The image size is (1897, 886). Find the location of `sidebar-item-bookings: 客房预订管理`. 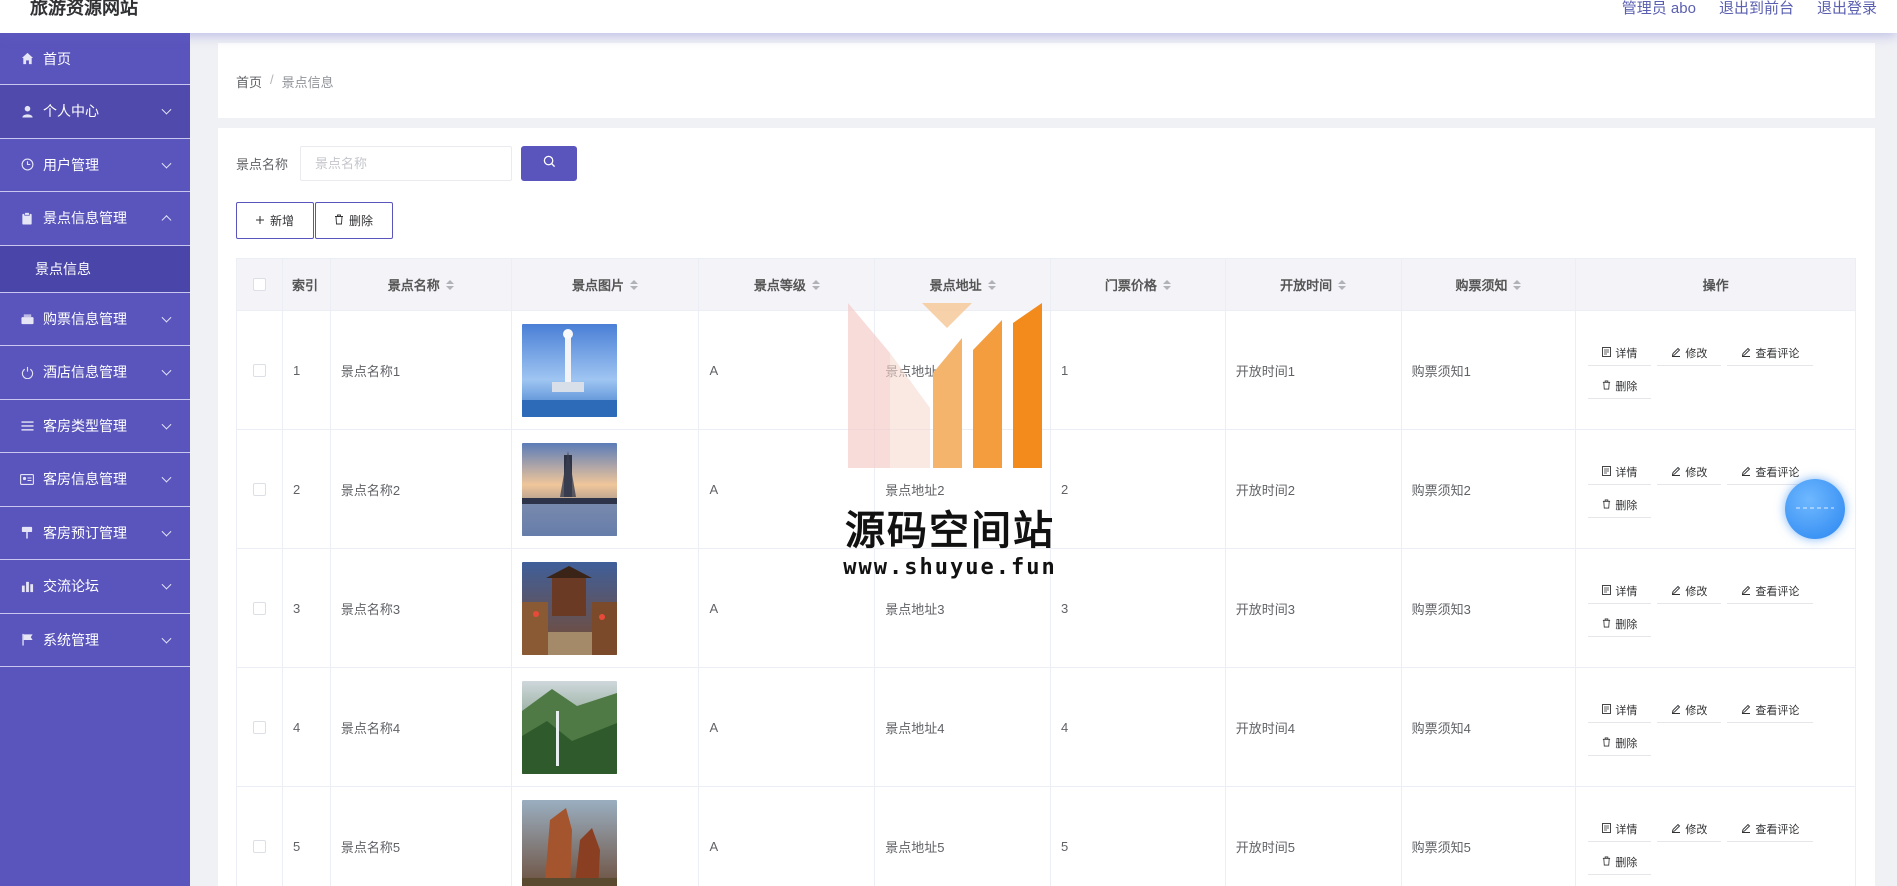

sidebar-item-bookings: 客房预订管理 is located at coordinates (95, 533).